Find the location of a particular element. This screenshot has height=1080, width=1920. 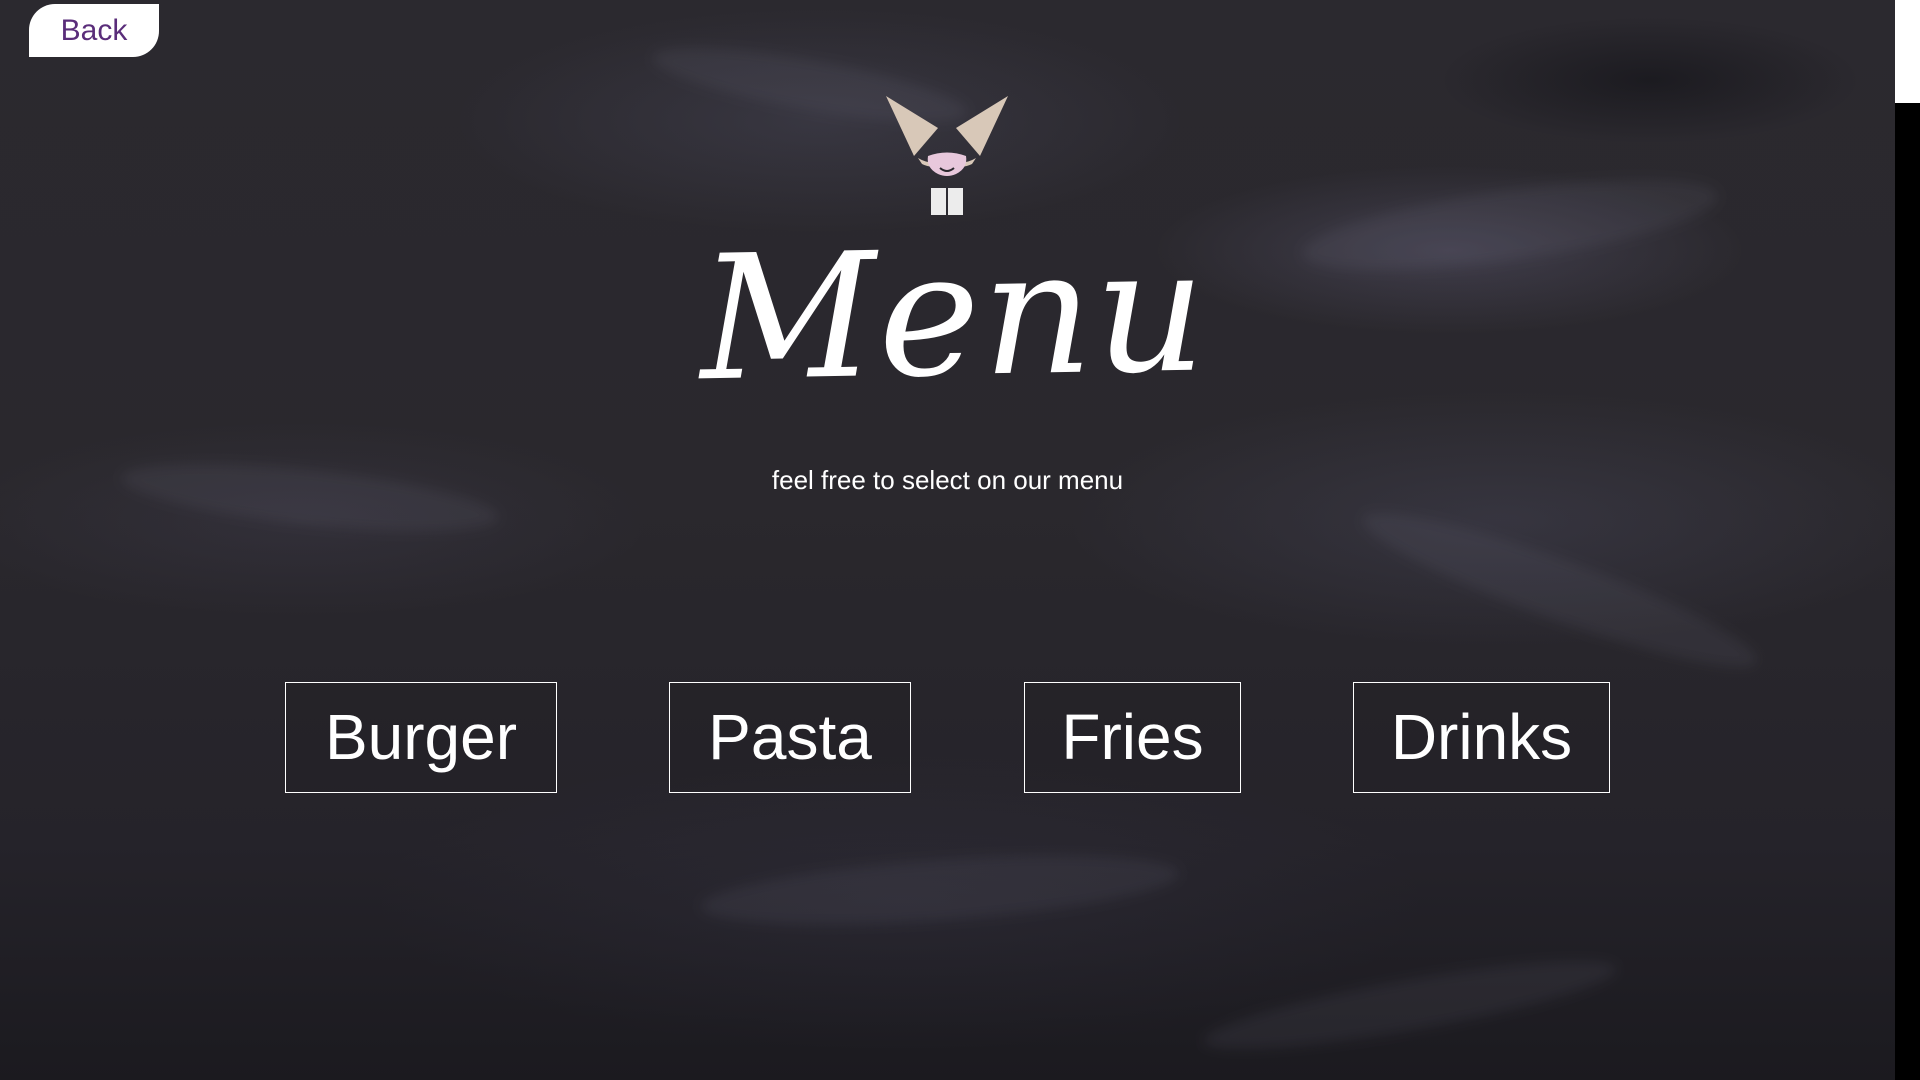

window-edge-highlight is located at coordinates (1907, 51).